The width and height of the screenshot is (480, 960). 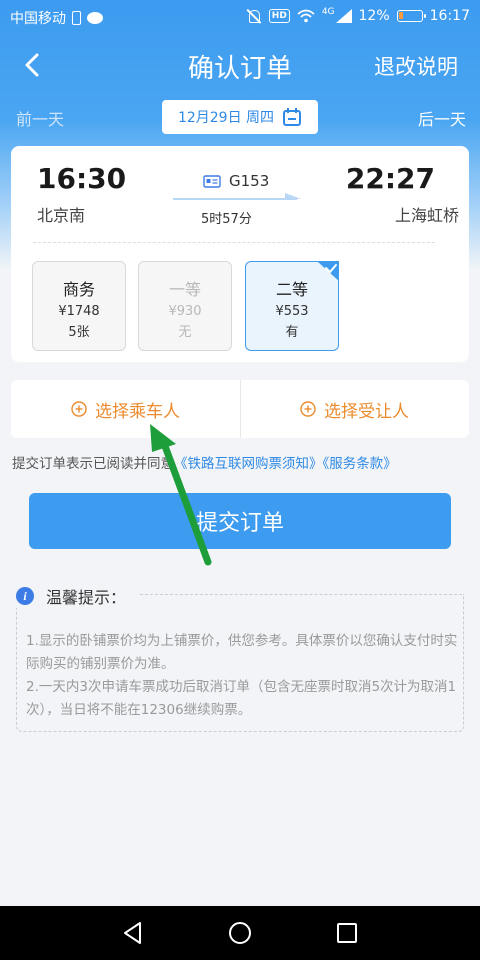 What do you see at coordinates (292, 117) in the screenshot?
I see `calendar-icon` at bounding box center [292, 117].